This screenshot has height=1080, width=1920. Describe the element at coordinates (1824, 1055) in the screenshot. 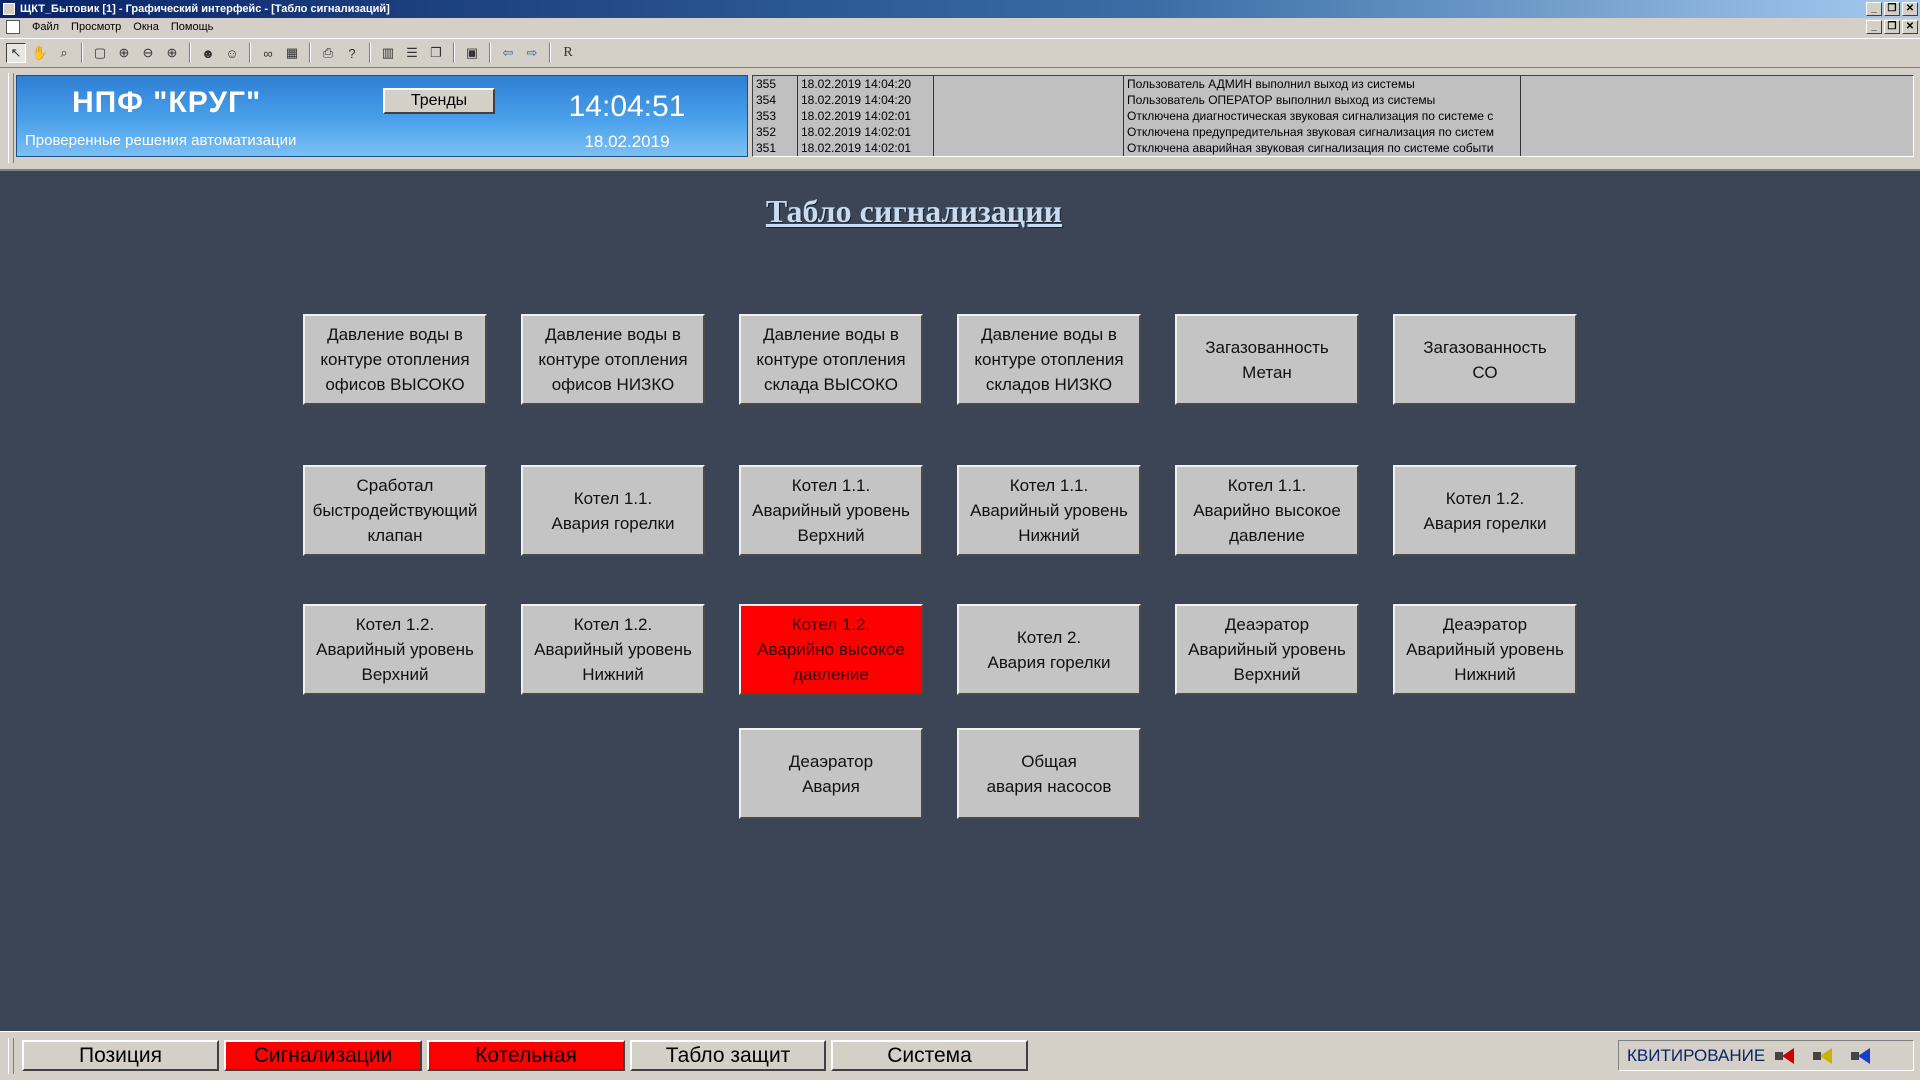

I see `warning-speaker-icon` at that location.